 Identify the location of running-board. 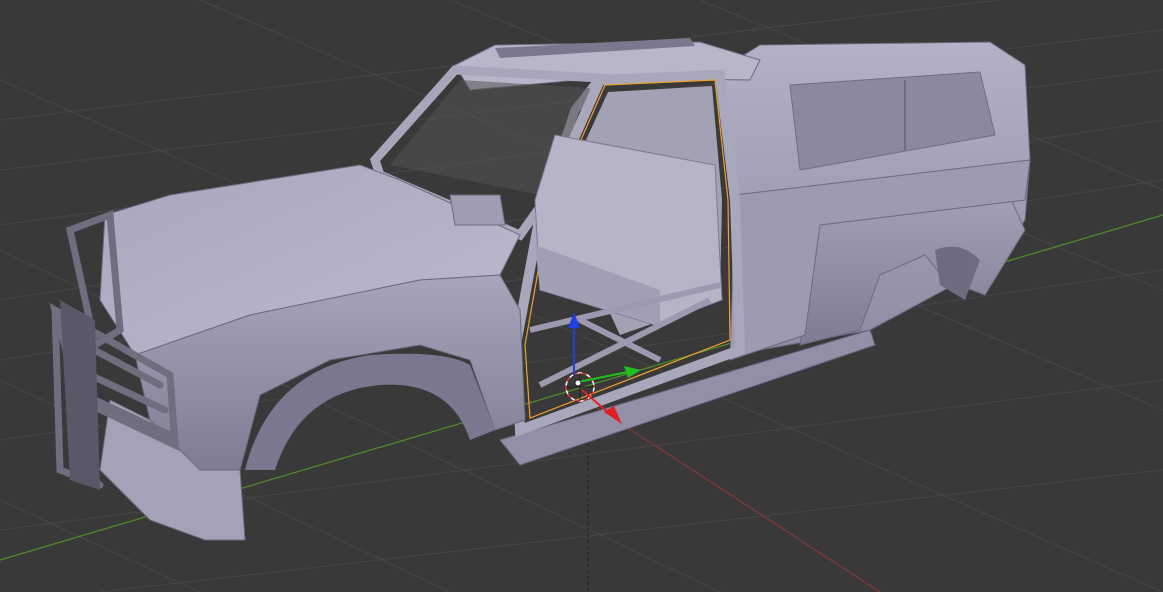
(687, 397).